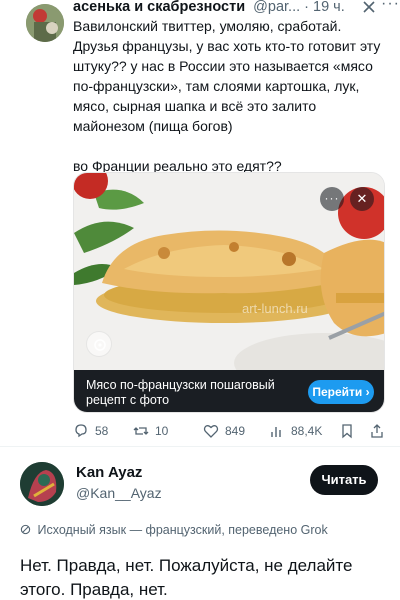 The height and width of the screenshot is (600, 400). Describe the element at coordinates (362, 199) in the screenshot. I see `photo-close-button: ✕` at that location.